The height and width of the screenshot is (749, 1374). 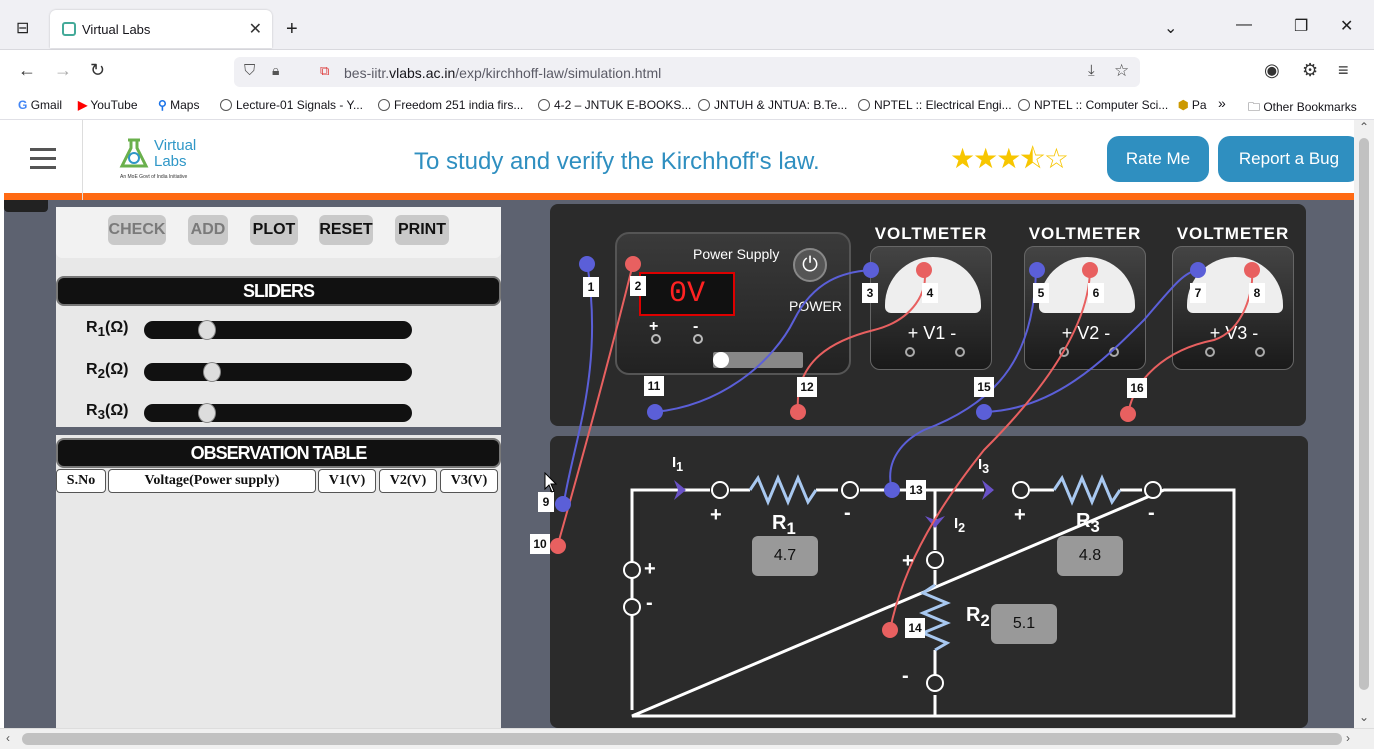 What do you see at coordinates (8, 738) in the screenshot?
I see `scroll-left-icon: ‹` at bounding box center [8, 738].